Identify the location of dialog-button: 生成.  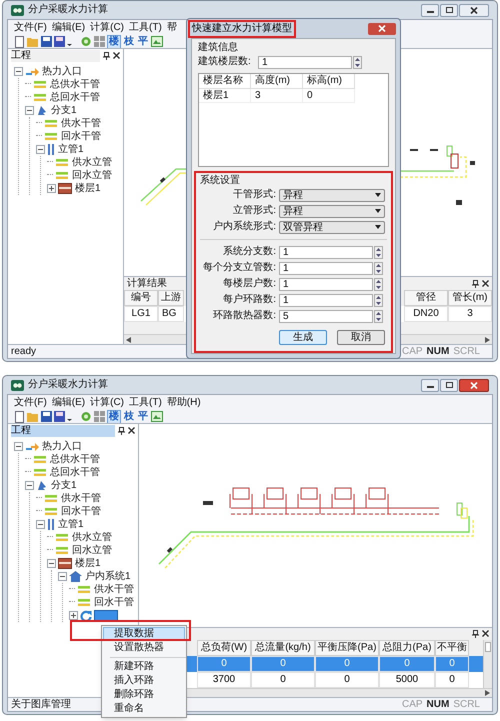
(303, 337).